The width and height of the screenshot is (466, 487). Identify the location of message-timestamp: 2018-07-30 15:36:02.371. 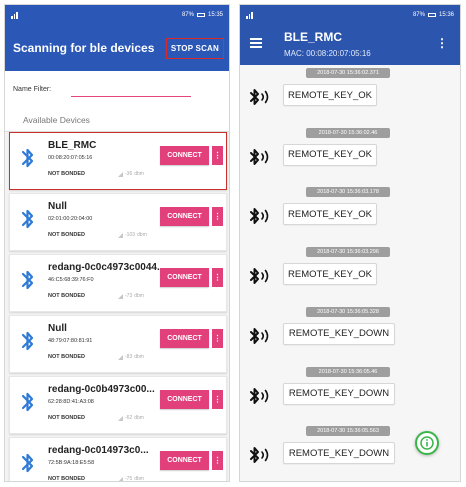
(348, 73).